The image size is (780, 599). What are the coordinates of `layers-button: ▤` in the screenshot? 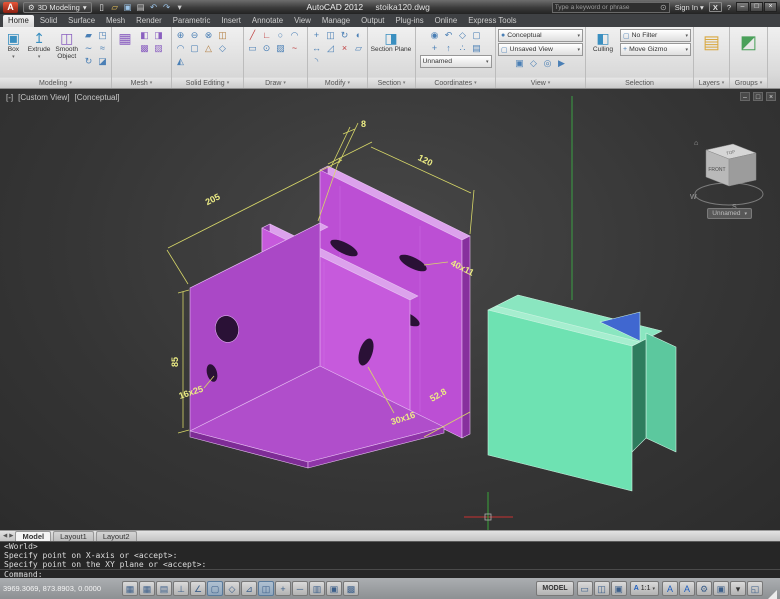 It's located at (711, 53).